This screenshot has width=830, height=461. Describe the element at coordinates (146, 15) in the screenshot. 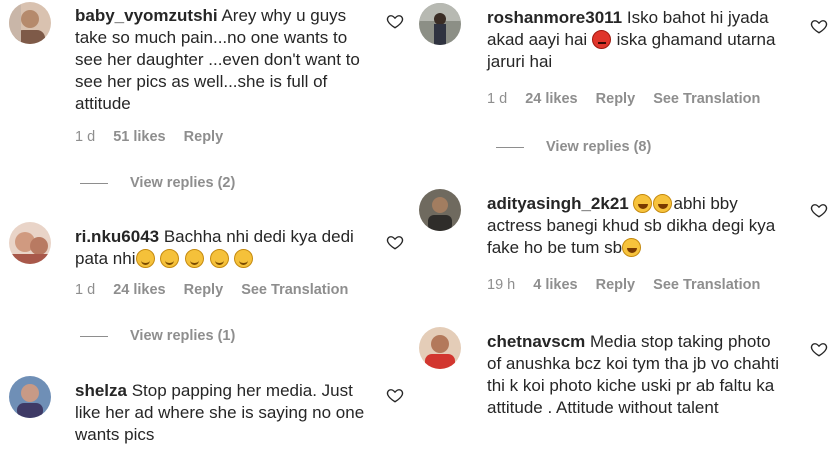

I see `username-link: baby_vyomzutshi` at that location.